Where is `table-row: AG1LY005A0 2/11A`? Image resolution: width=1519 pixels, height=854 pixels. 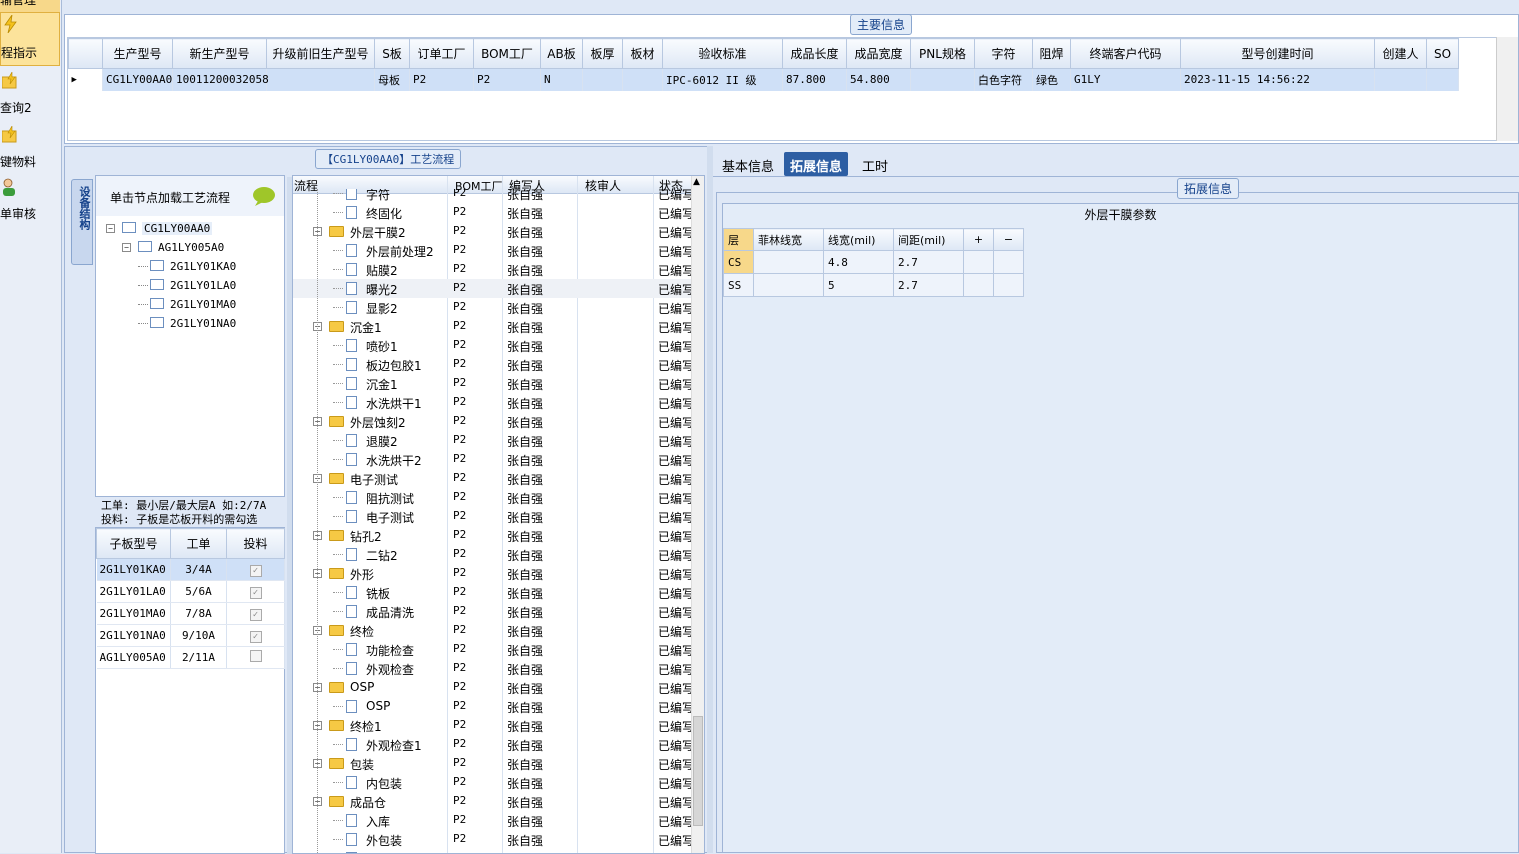 table-row: AG1LY005A0 2/11A is located at coordinates (190, 657).